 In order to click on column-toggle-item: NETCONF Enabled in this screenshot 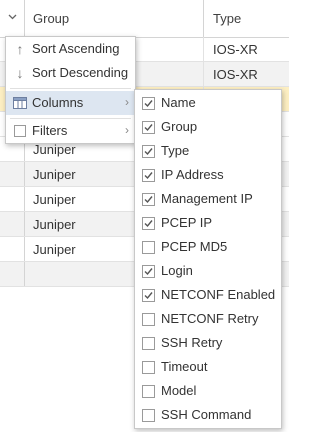, I will do `click(208, 295)`.